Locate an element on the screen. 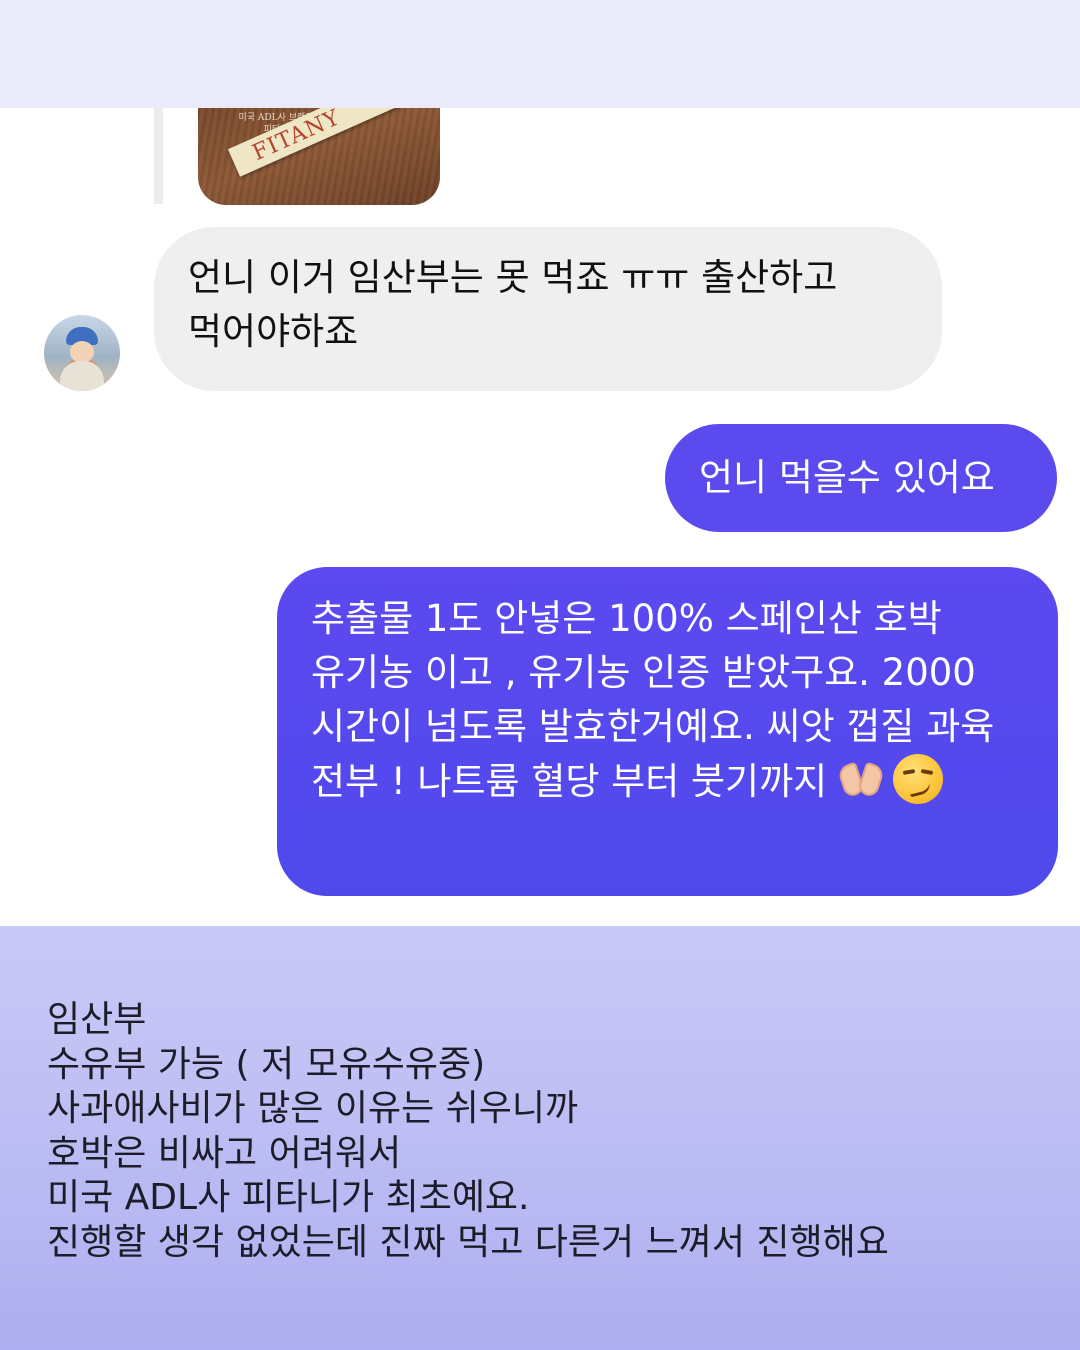 The height and width of the screenshot is (1350, 1080). avatar-body is located at coordinates (82, 376).